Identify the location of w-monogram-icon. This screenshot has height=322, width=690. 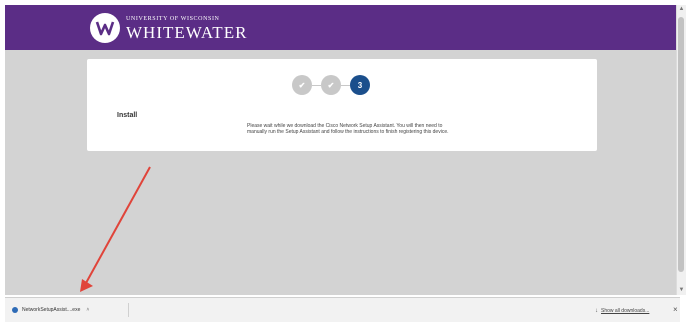
(105, 28).